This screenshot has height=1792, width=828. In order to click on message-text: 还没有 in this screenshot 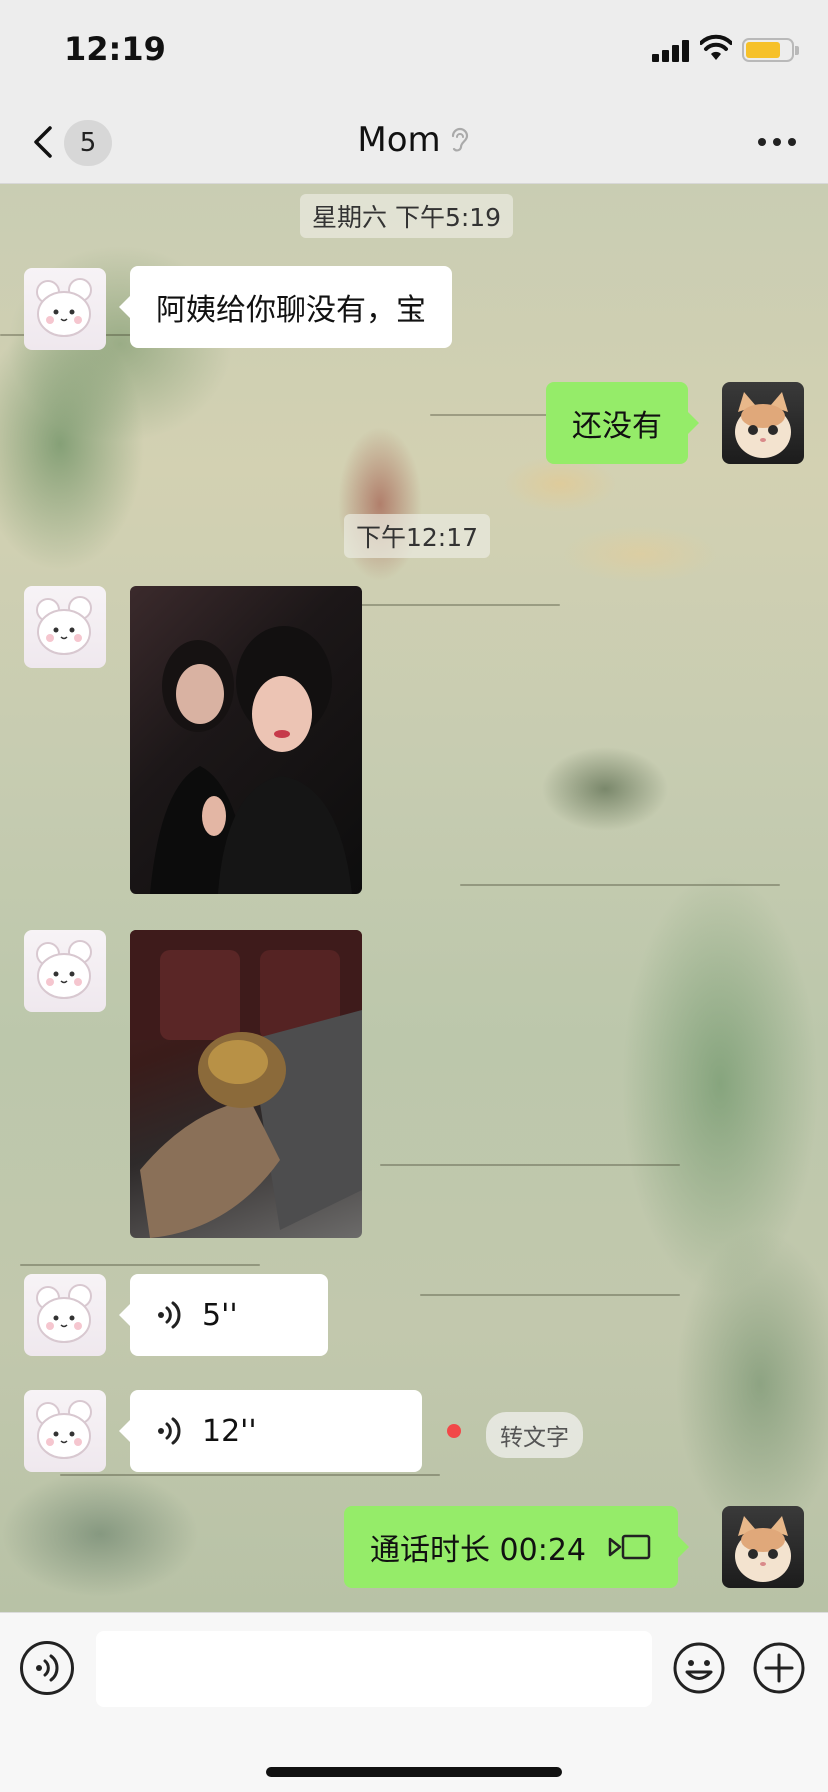, I will do `click(617, 426)`.